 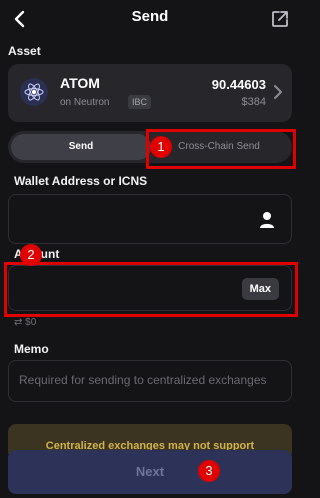 I want to click on asset-network: on Neutron, so click(x=85, y=102).